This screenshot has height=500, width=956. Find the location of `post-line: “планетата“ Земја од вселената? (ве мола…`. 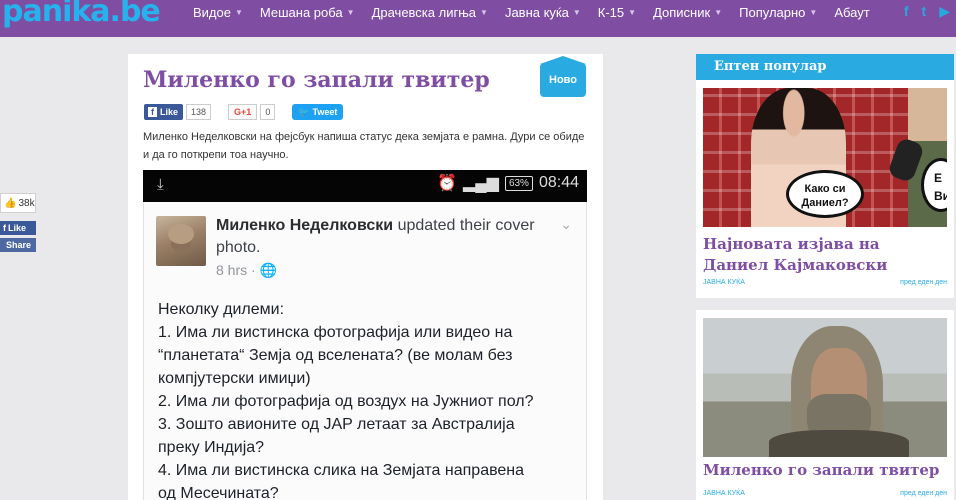

post-line: “планетата“ Земја од вселената? (ве мола… is located at coordinates (335, 355).